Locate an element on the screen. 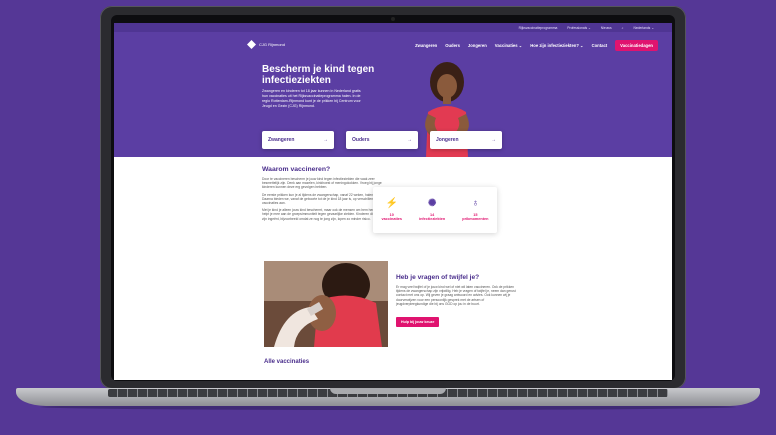 Image resolution: width=776 pixels, height=435 pixels. card-label: Zwangeren is located at coordinates (281, 140).